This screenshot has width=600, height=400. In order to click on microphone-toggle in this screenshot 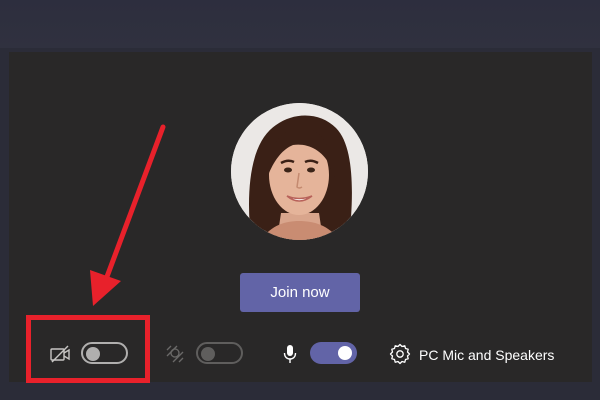, I will do `click(333, 353)`.